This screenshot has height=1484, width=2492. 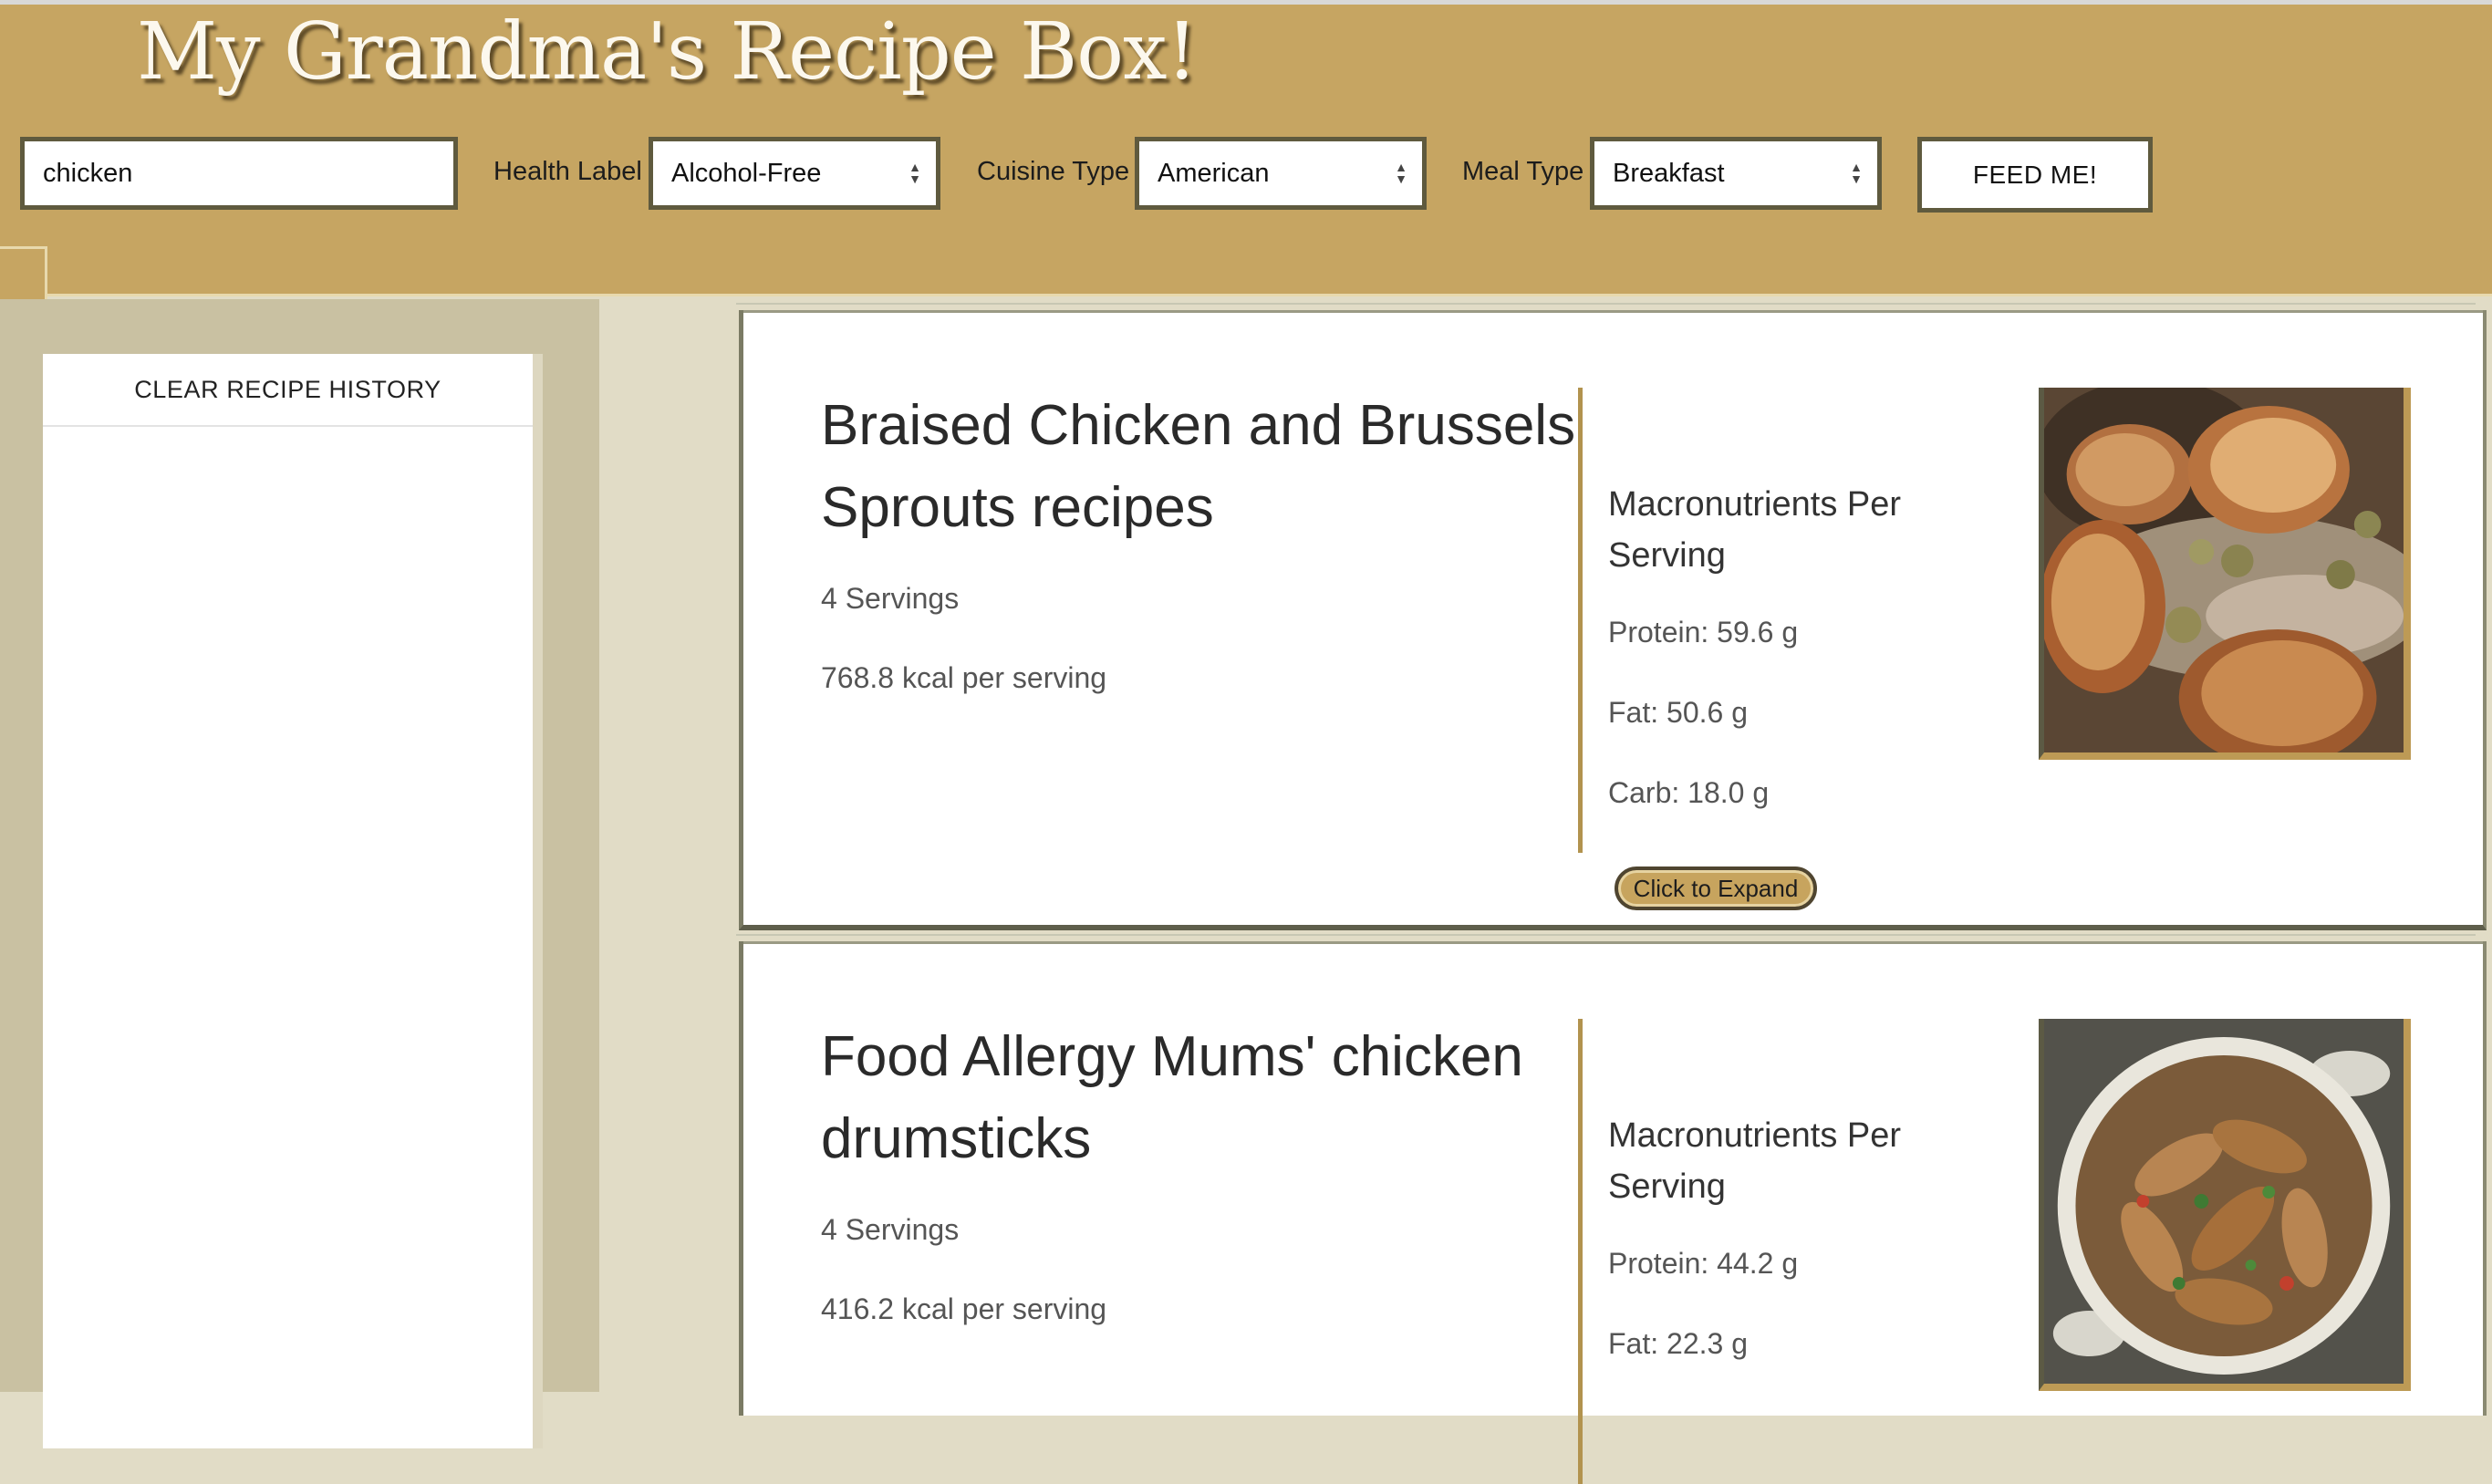 What do you see at coordinates (1669, 173) in the screenshot?
I see `meal-type-value: Breakfast` at bounding box center [1669, 173].